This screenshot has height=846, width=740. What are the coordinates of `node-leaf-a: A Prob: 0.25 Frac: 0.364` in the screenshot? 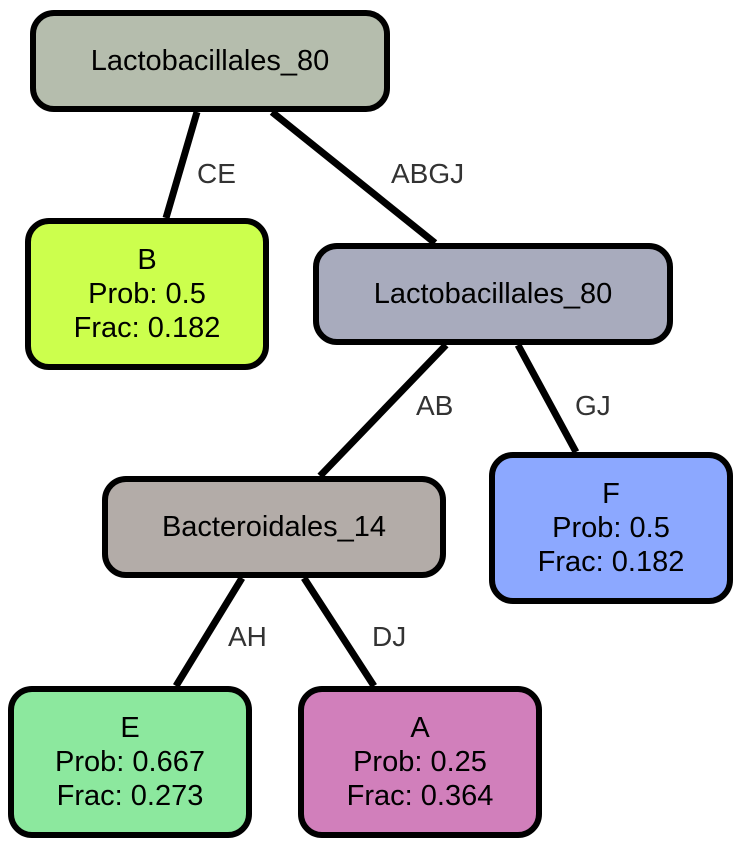 It's located at (420, 762).